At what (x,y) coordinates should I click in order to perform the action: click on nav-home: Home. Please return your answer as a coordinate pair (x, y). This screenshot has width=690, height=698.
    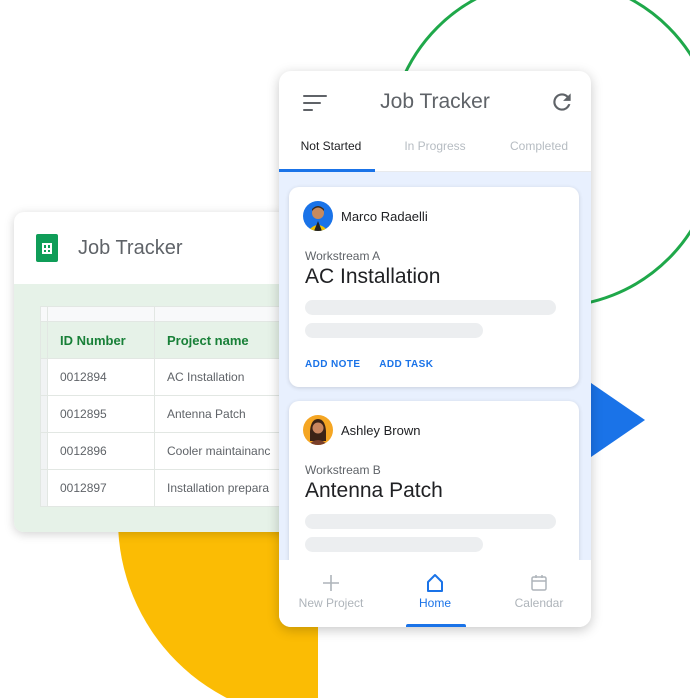
    Looking at the image, I should click on (435, 593).